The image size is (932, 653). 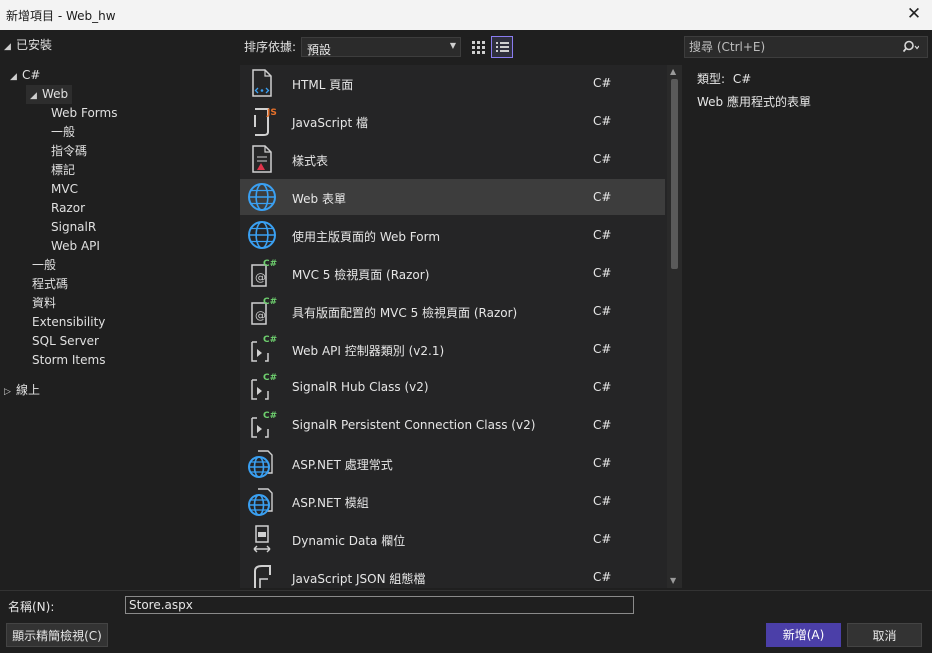 I want to click on template-item-name: Web API 控制器類別 (v2.1), so click(x=368, y=351).